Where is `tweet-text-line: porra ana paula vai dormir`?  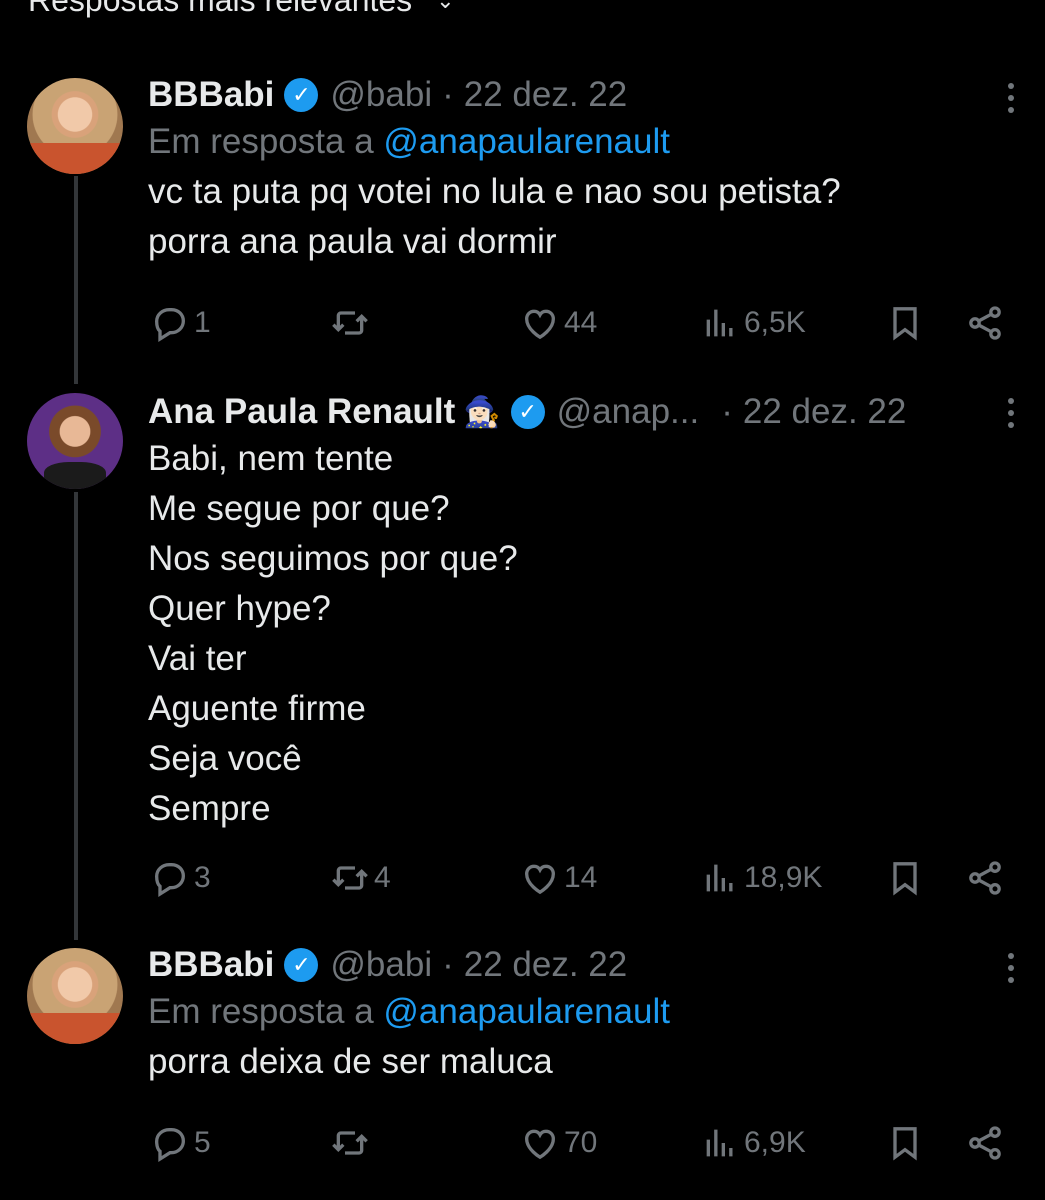 tweet-text-line: porra ana paula vai dormir is located at coordinates (352, 241).